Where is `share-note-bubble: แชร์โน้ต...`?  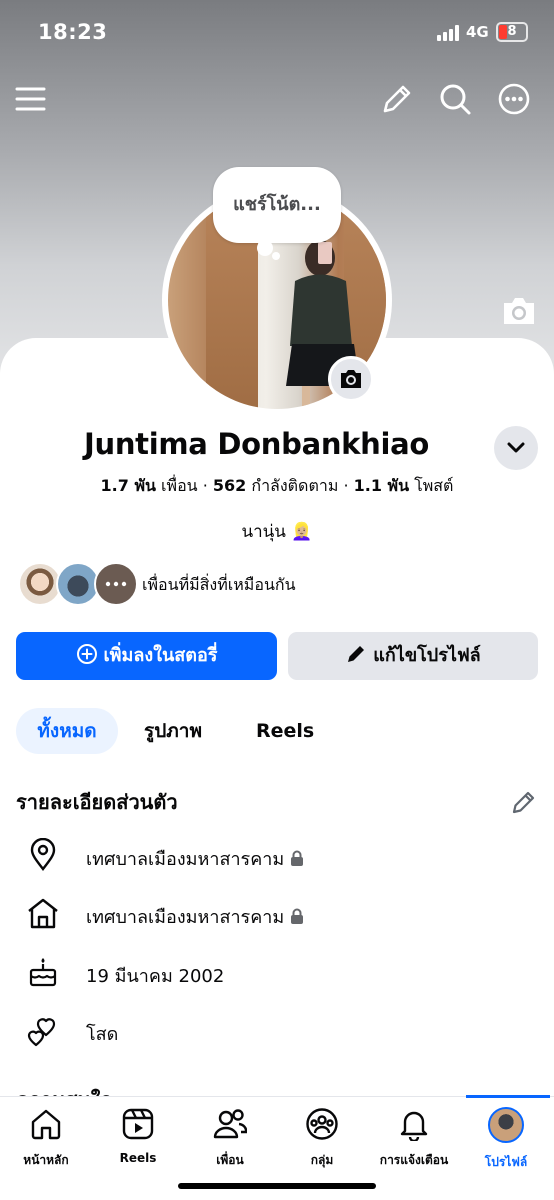 share-note-bubble: แชร์โน้ต... is located at coordinates (277, 205).